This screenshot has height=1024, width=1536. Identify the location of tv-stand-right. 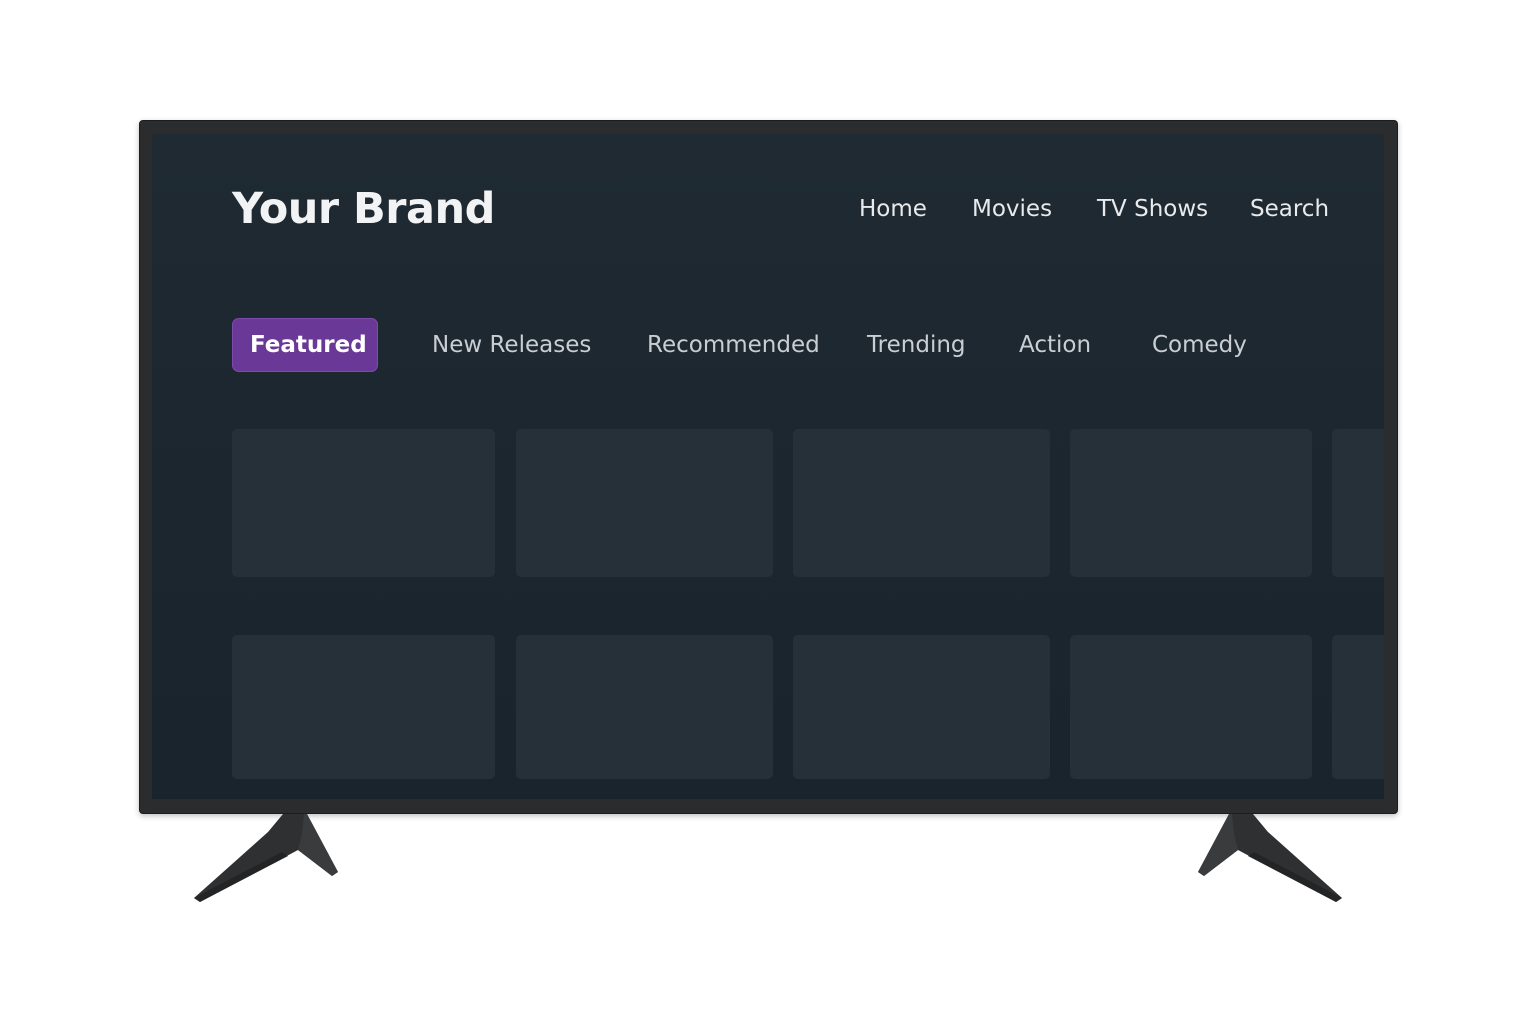
(1270, 858).